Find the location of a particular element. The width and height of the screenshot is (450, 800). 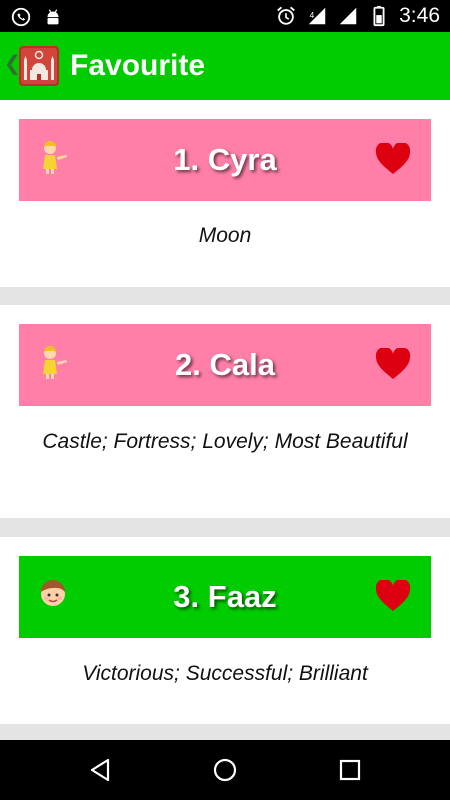

status-bar: 4 3:46 is located at coordinates (225, 16).